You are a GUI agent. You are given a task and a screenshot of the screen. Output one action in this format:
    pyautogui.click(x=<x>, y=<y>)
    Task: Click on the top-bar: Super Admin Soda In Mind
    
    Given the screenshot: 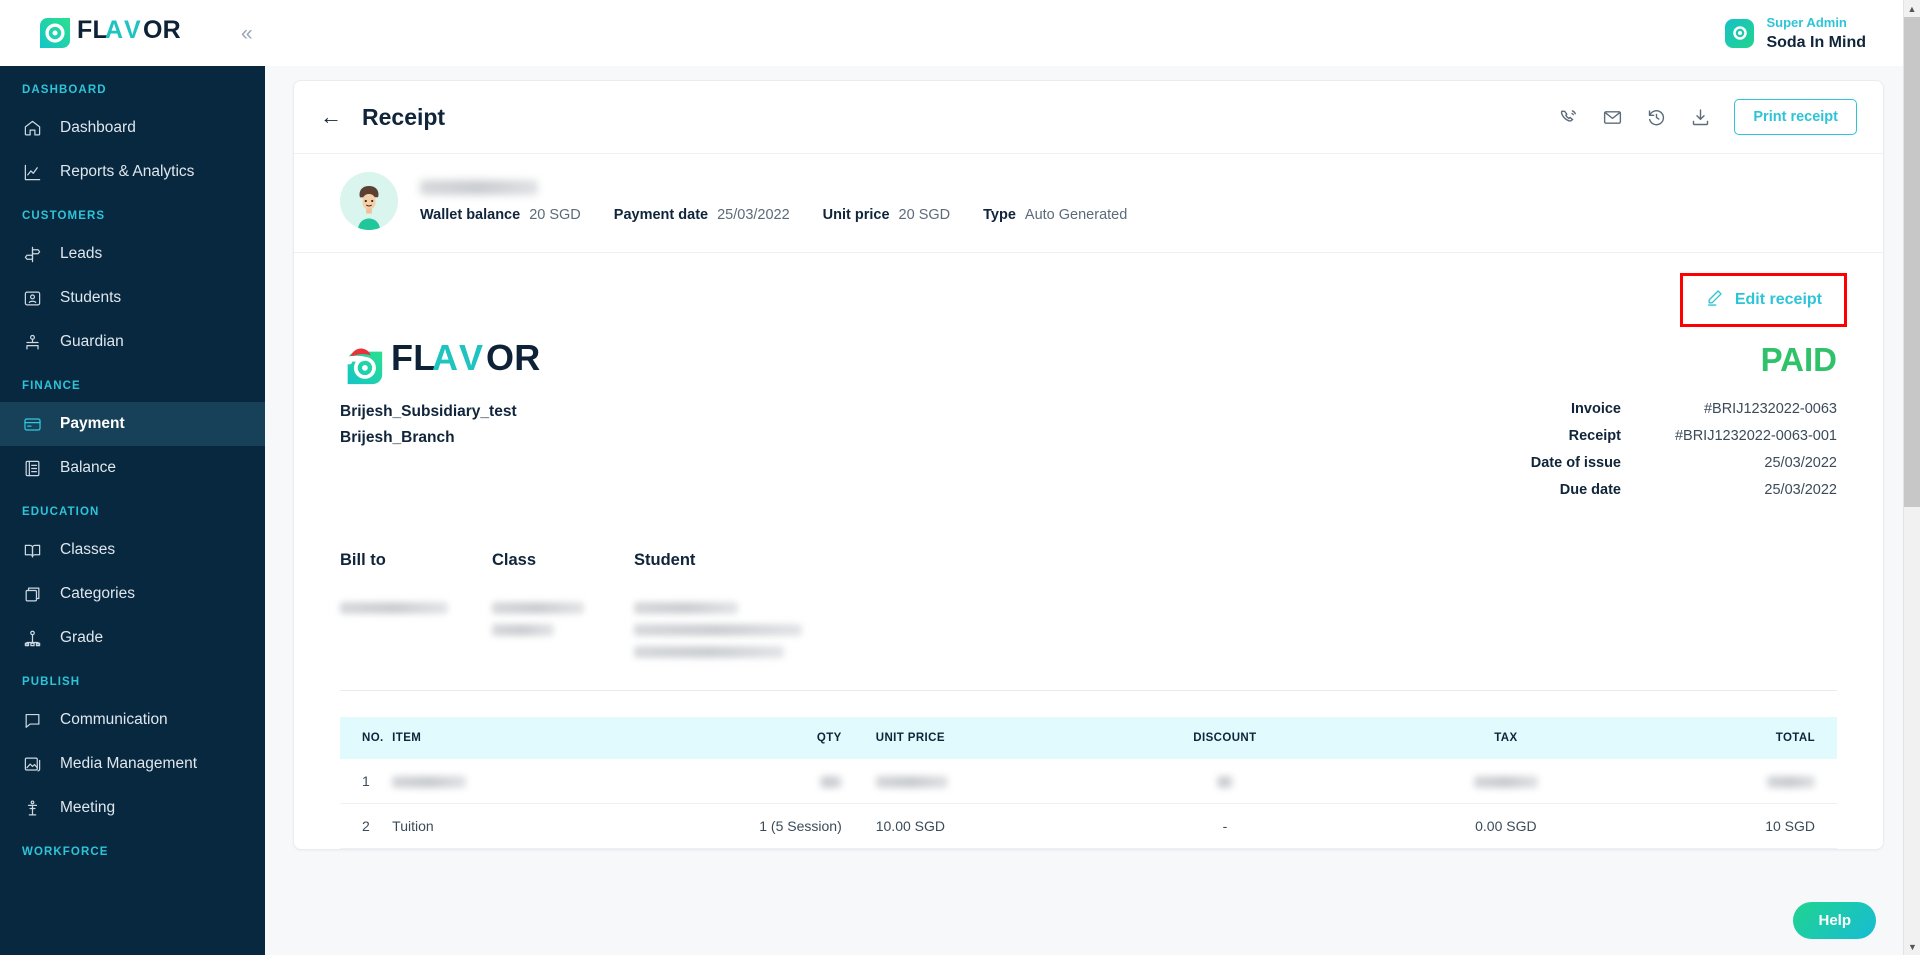 What is the action you would take?
    pyautogui.click(x=1092, y=33)
    